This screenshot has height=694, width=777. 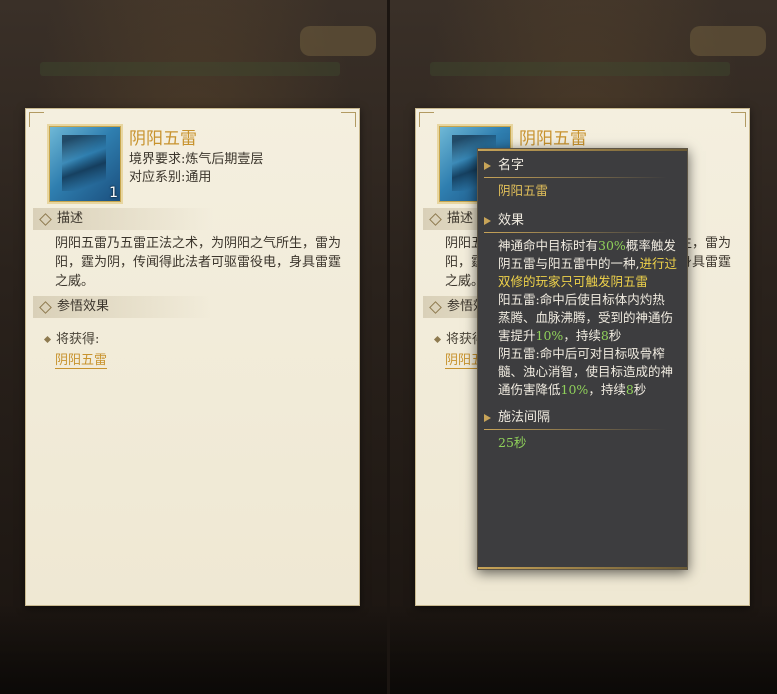 What do you see at coordinates (574, 389) in the screenshot?
I see `effect-p3-pct: 10%` at bounding box center [574, 389].